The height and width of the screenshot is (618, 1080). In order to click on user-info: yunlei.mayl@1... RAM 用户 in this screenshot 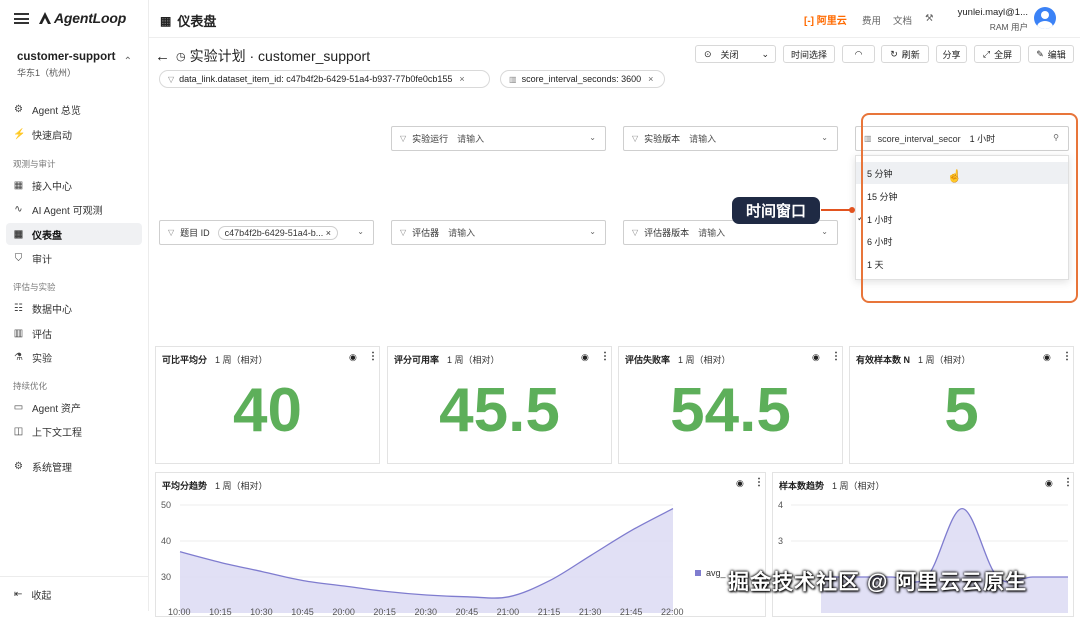, I will do `click(992, 20)`.